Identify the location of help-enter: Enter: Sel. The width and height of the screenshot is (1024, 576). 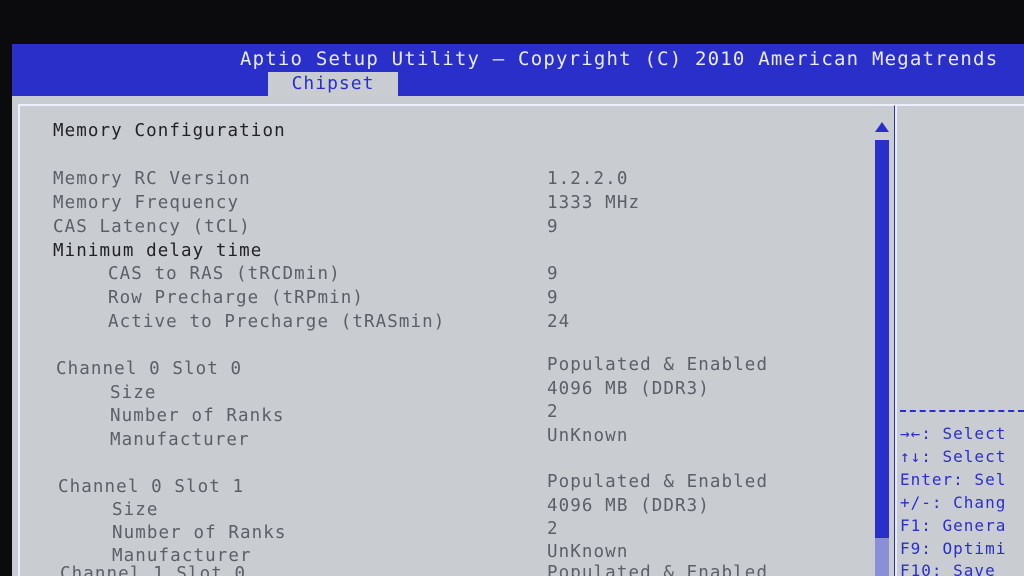
(953, 479).